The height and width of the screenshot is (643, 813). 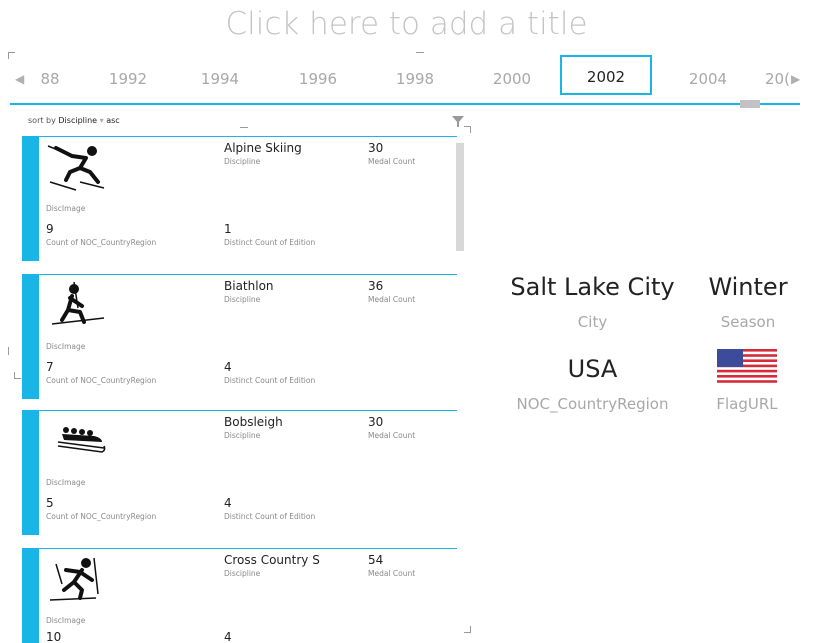 What do you see at coordinates (592, 287) in the screenshot?
I see `city-value: Salt Lake City` at bounding box center [592, 287].